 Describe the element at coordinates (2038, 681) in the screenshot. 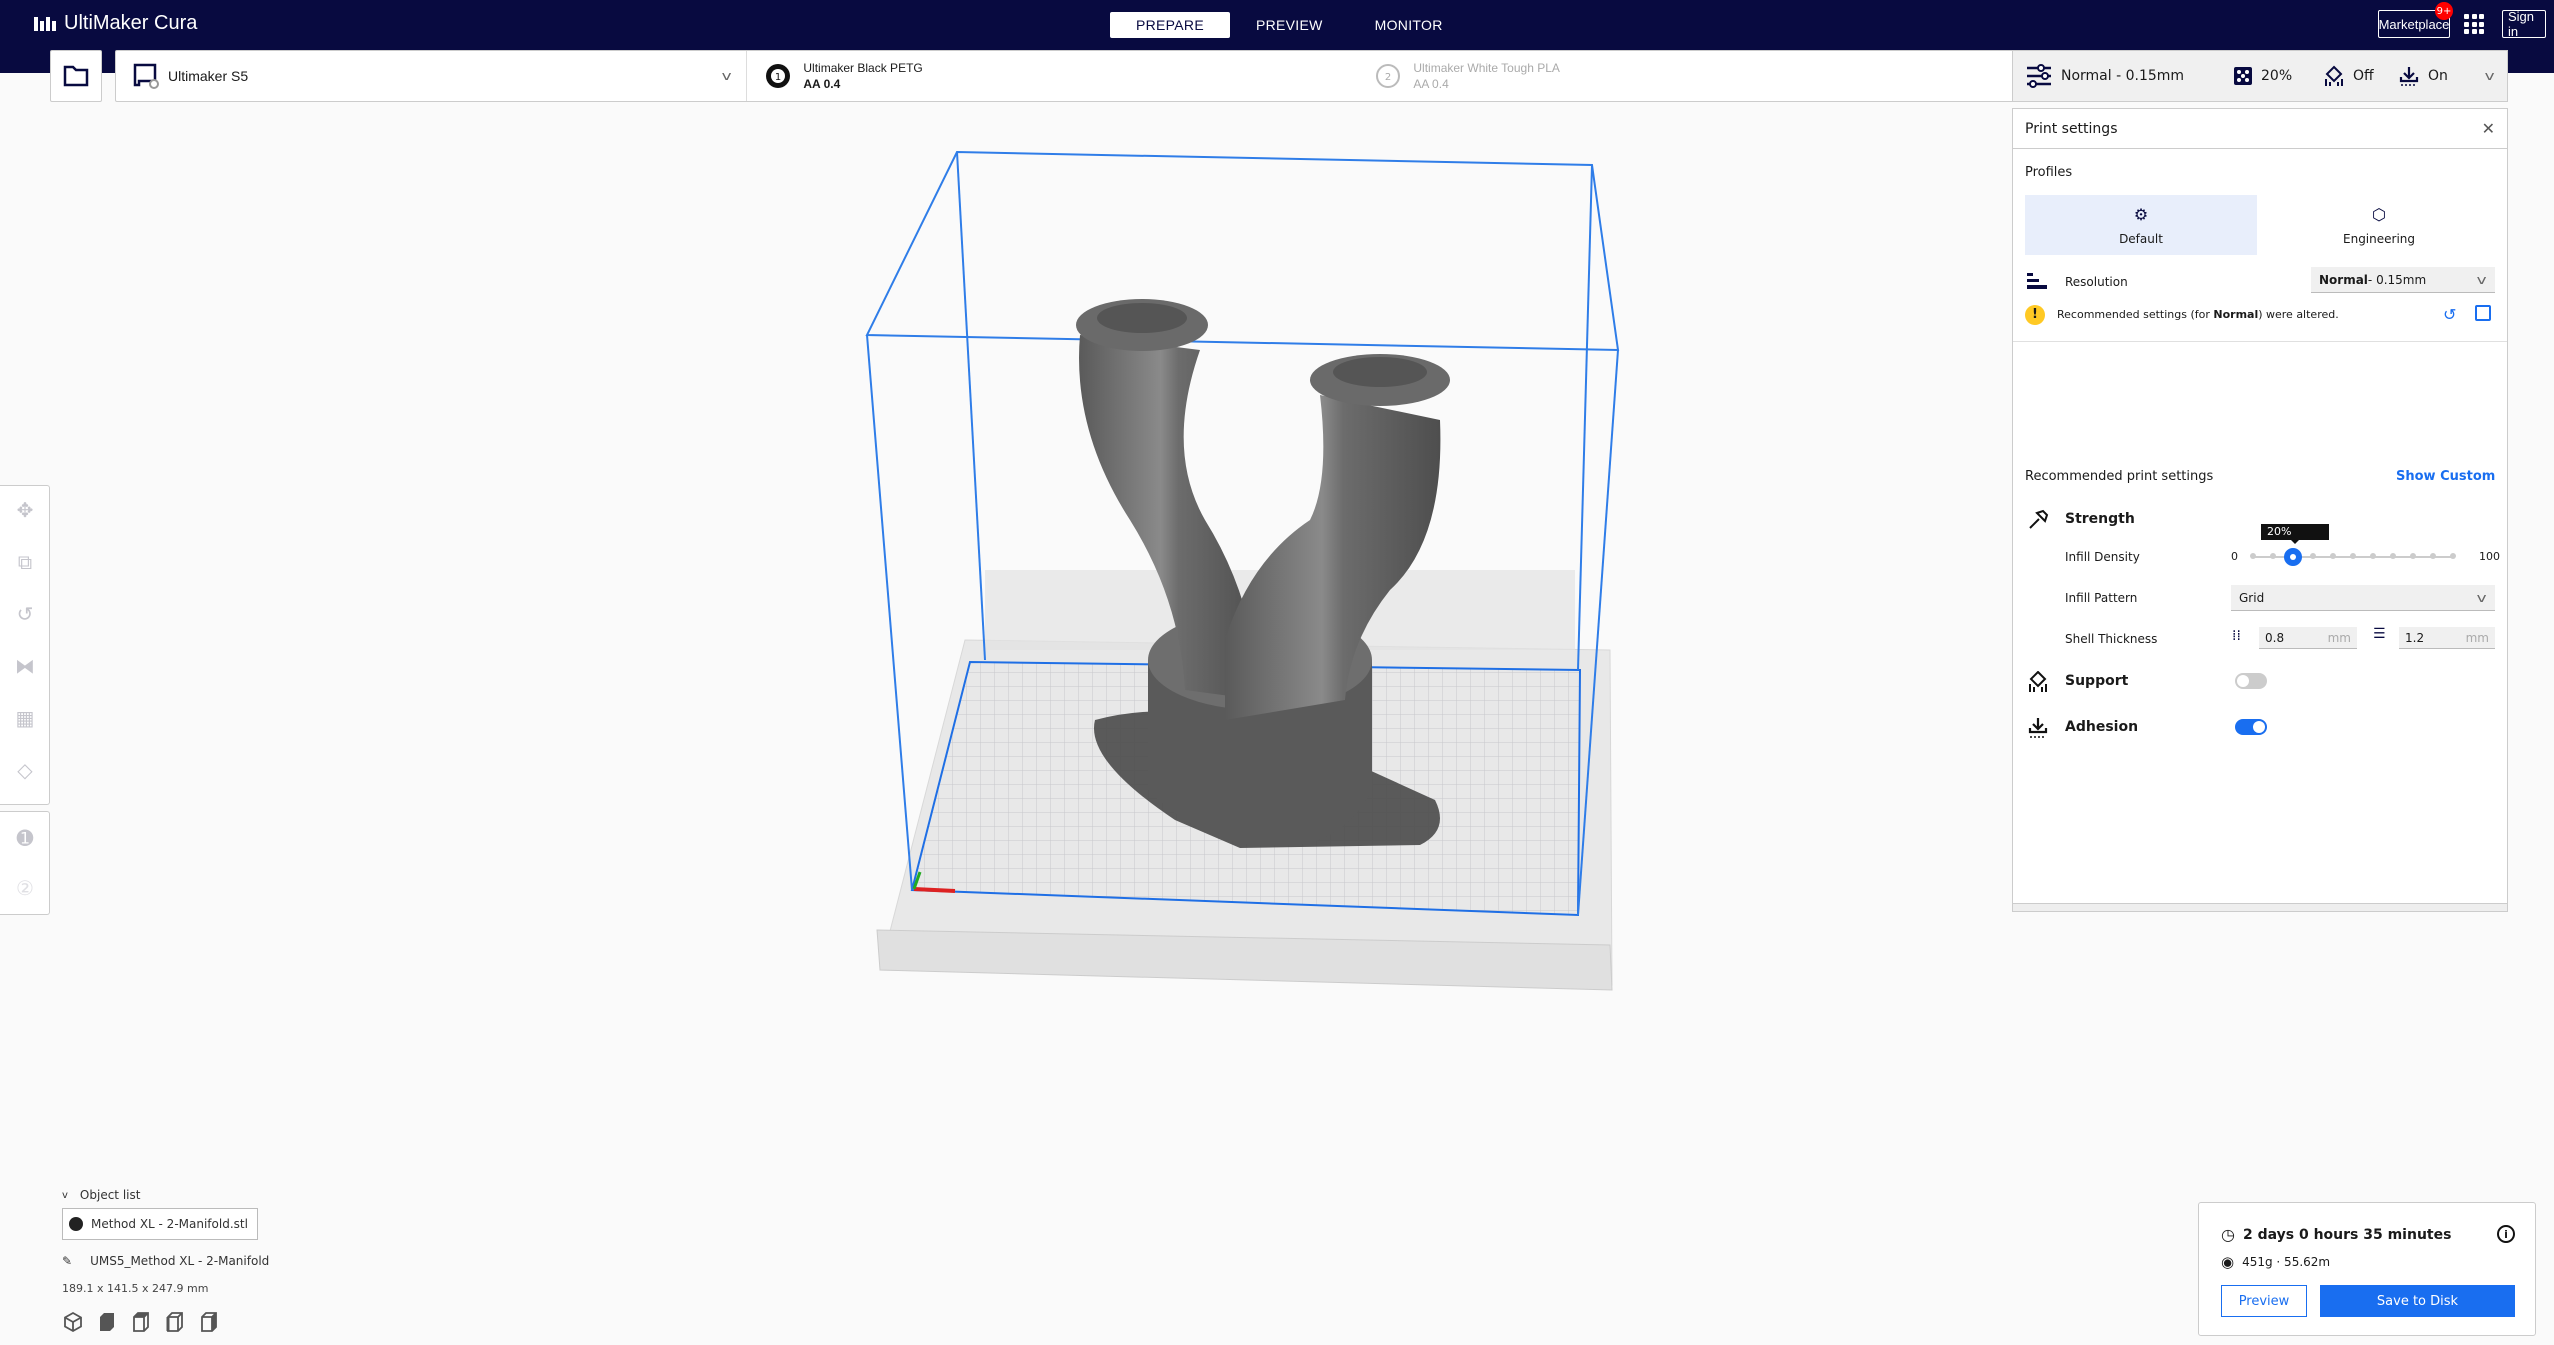

I see `support-icon` at that location.